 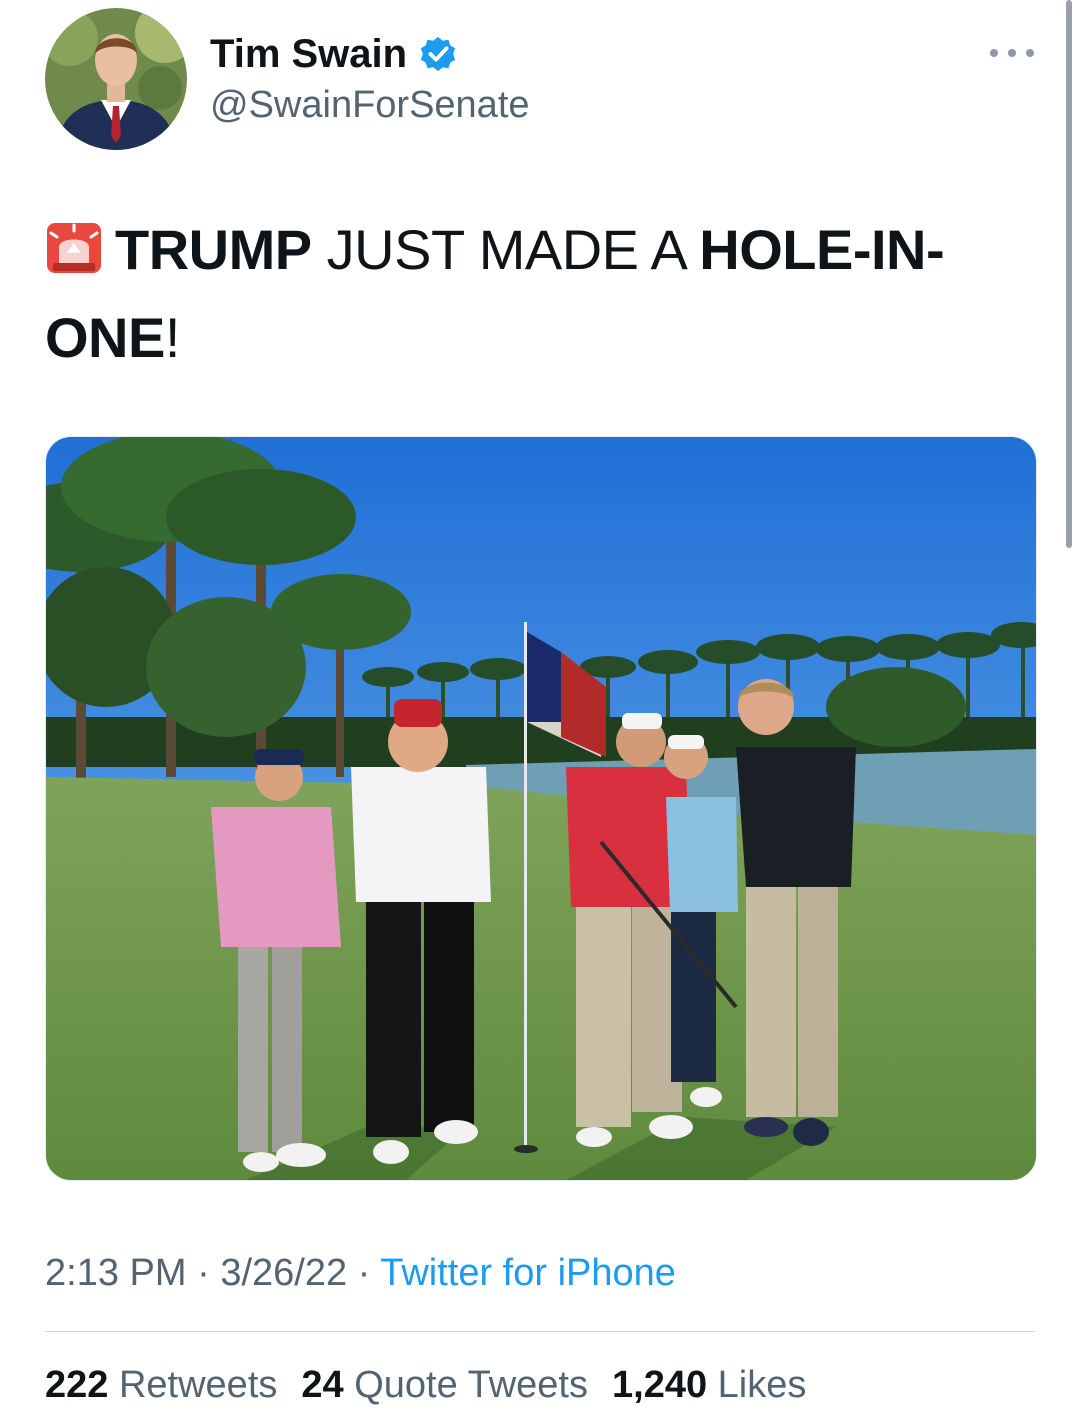 I want to click on retweets-count: 222, so click(x=77, y=1385).